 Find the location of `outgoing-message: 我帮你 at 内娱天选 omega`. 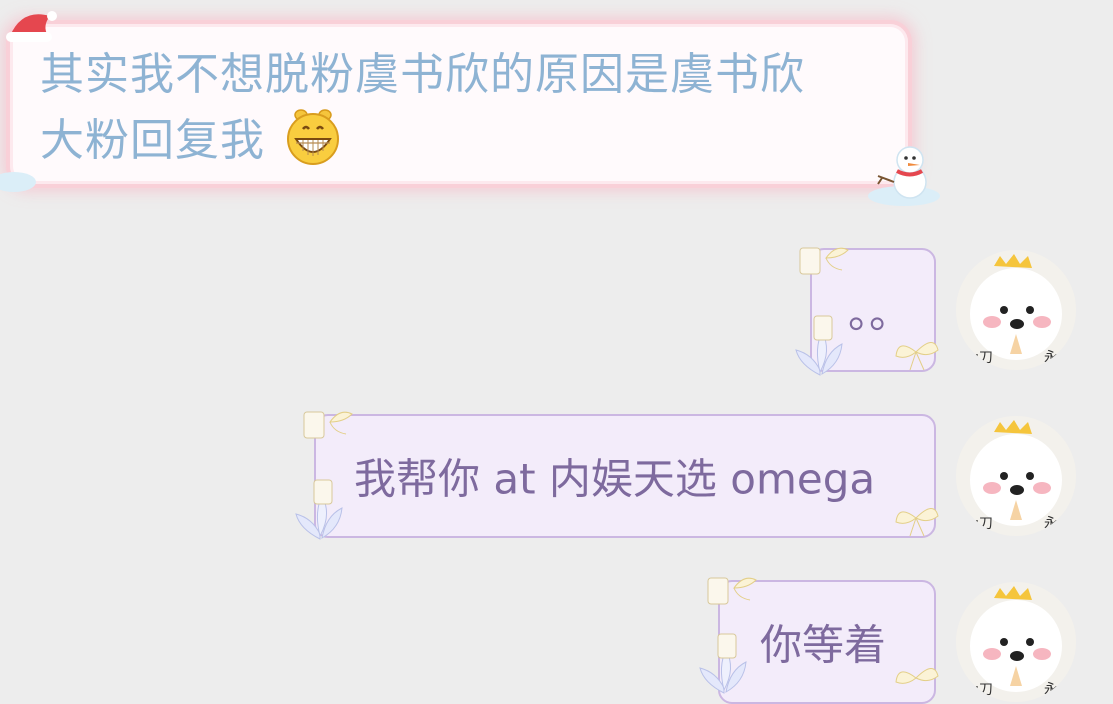

outgoing-message: 我帮你 at 内娱天选 omega is located at coordinates (624, 476).